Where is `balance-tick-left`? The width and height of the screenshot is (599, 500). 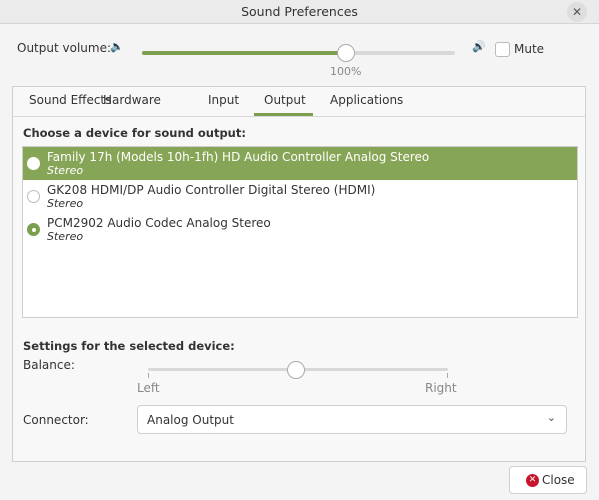
balance-tick-left is located at coordinates (148, 375).